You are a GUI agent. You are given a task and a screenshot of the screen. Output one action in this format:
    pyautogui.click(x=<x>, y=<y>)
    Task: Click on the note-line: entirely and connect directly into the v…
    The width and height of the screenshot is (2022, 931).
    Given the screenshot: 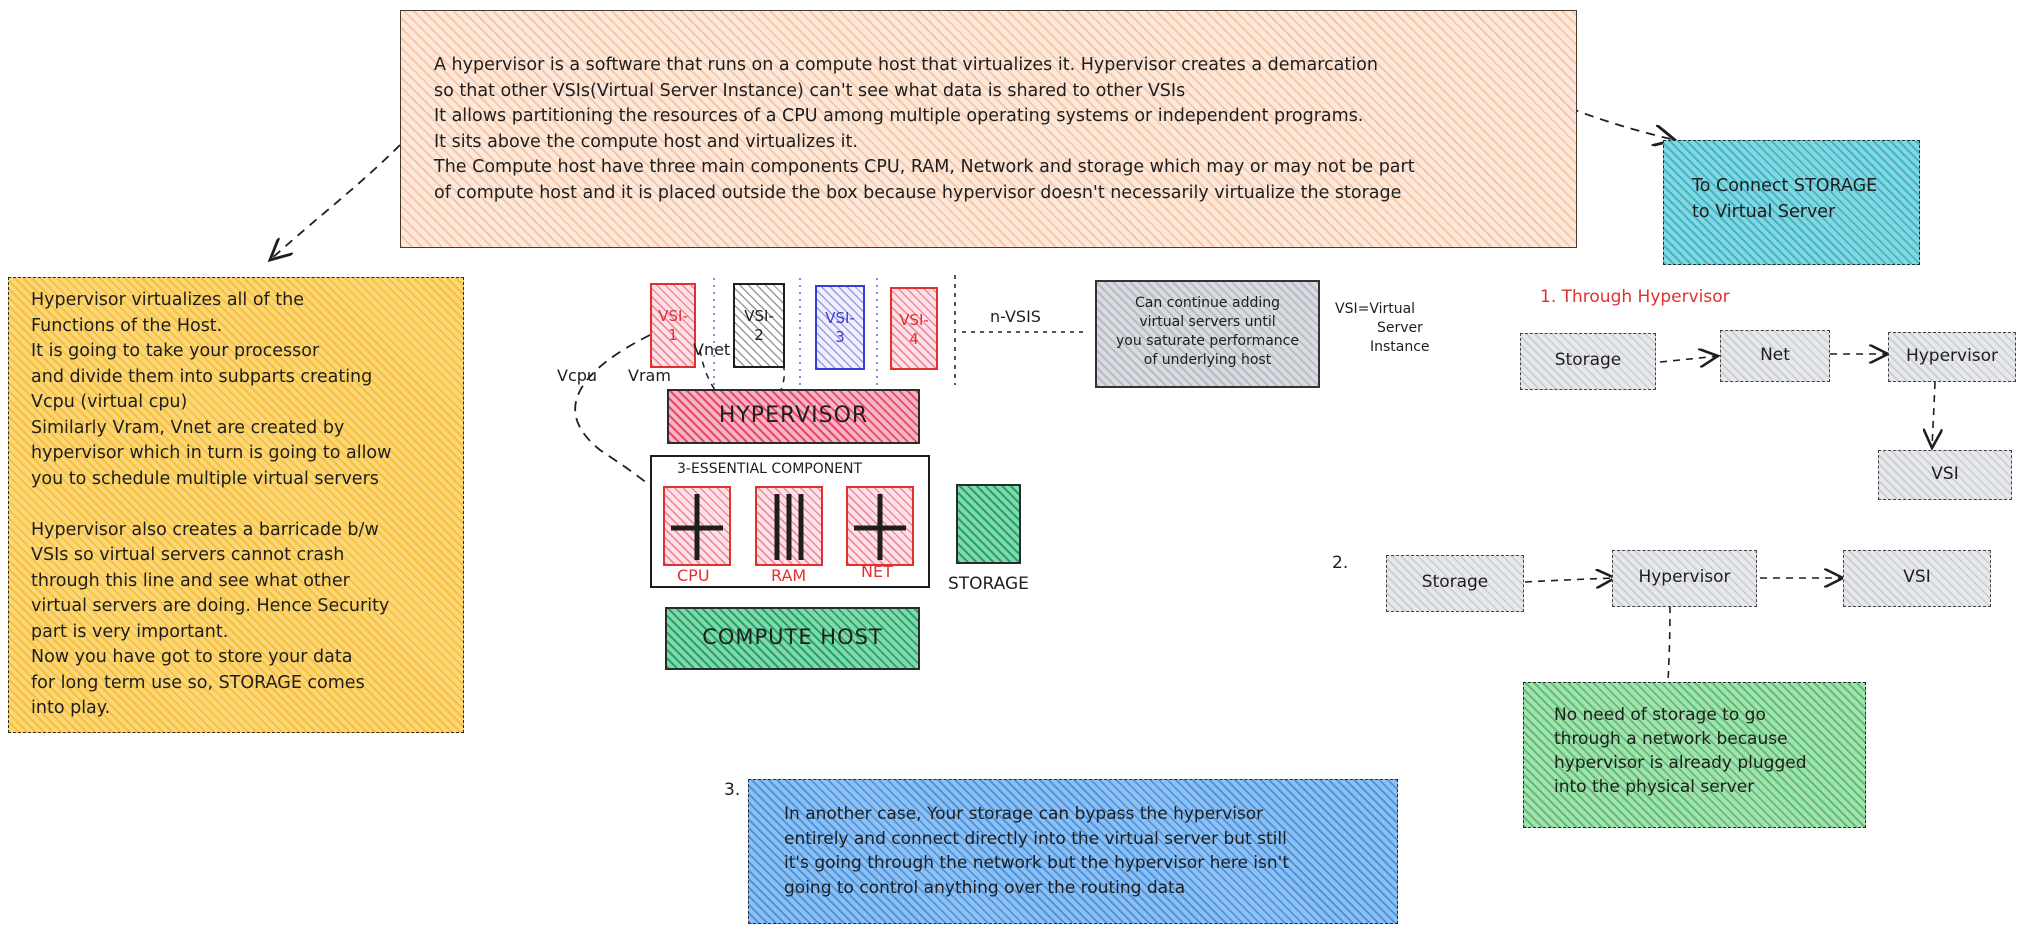 What is the action you would take?
    pyautogui.click(x=1035, y=838)
    